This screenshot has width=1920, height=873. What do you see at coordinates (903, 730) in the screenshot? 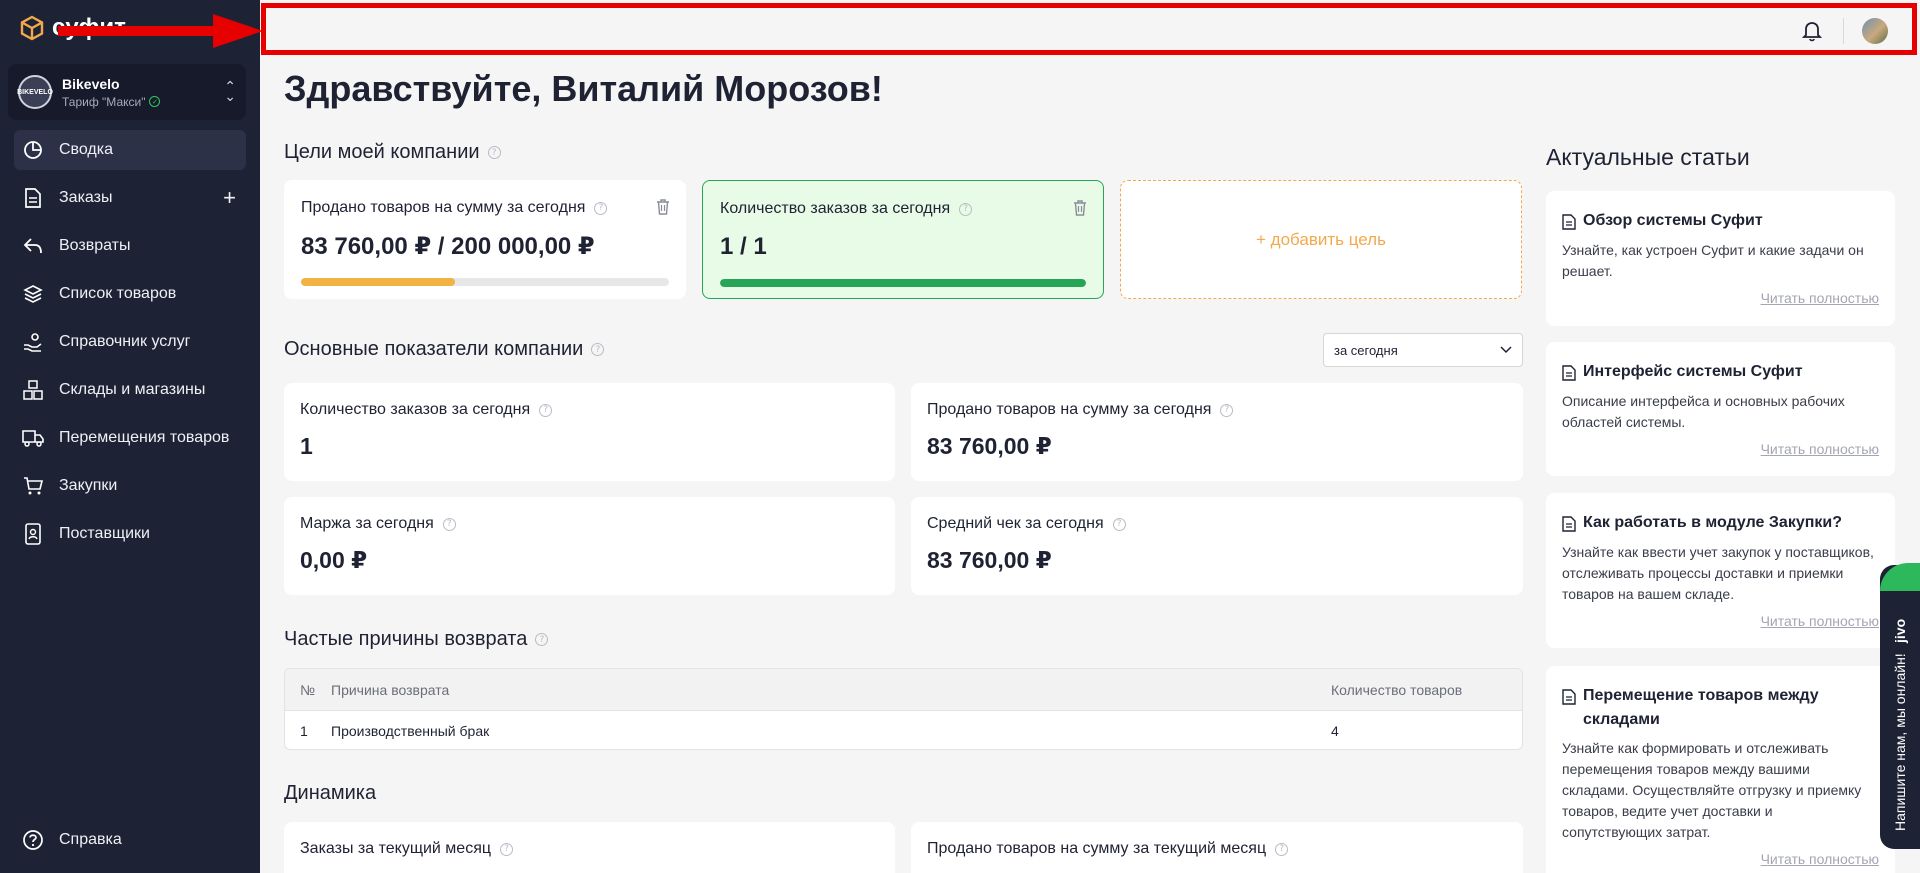
I see `table-row: 1 Производственный брак 4` at bounding box center [903, 730].